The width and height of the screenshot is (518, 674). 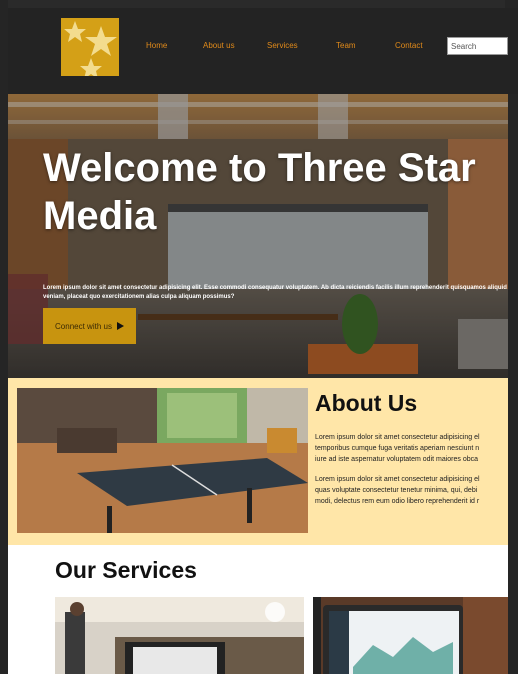 I want to click on page-top-strip, so click(x=256, y=4).